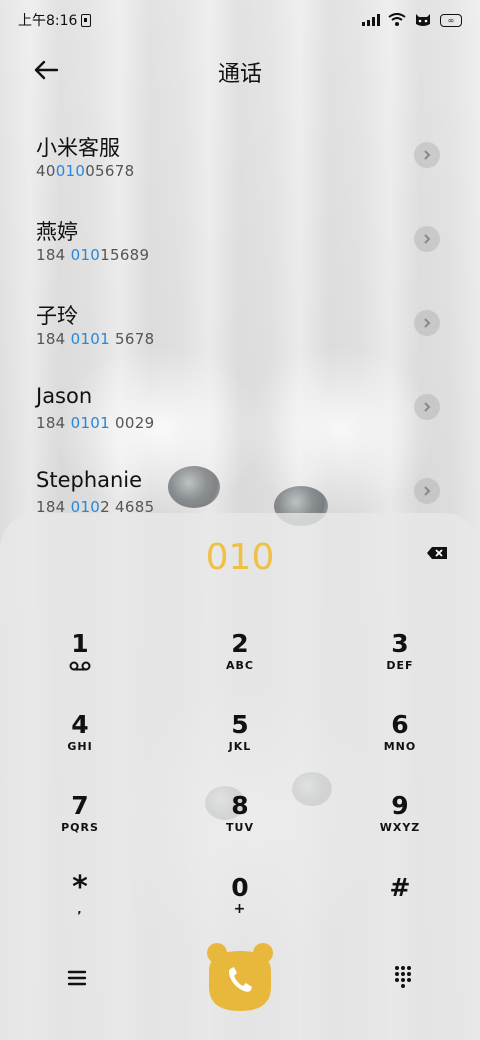  I want to click on dialpad-toggle-button, so click(403, 976).